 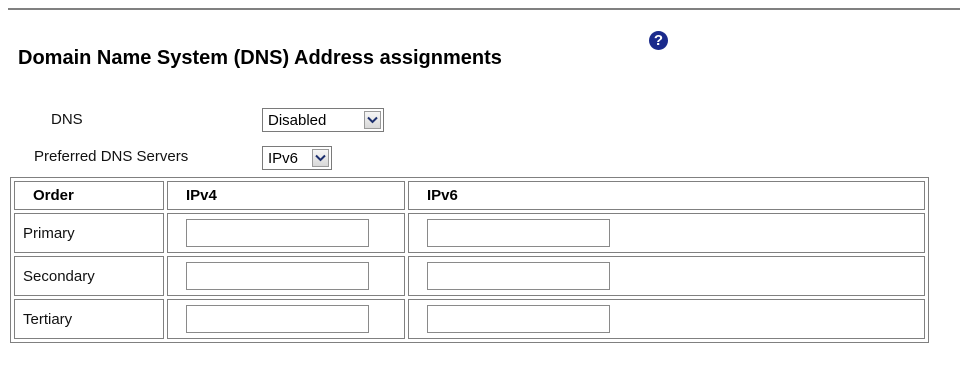 What do you see at coordinates (277, 319) in the screenshot?
I see `tertiary-ipv4-input` at bounding box center [277, 319].